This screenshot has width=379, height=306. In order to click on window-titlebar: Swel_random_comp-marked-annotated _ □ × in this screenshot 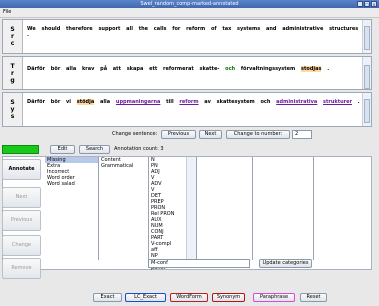, I will do `click(189, 4)`.